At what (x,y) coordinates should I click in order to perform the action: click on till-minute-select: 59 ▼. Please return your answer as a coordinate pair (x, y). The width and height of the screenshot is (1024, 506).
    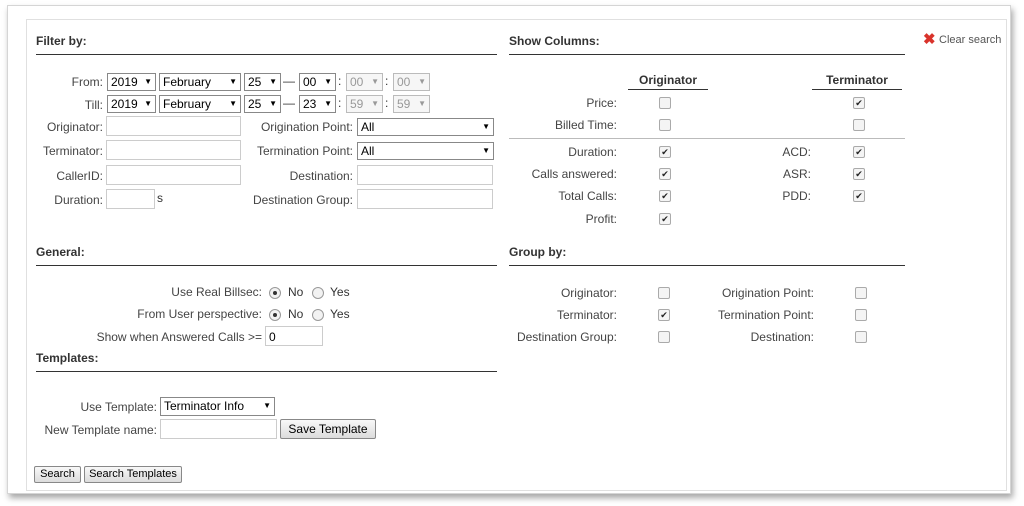
    Looking at the image, I should click on (364, 104).